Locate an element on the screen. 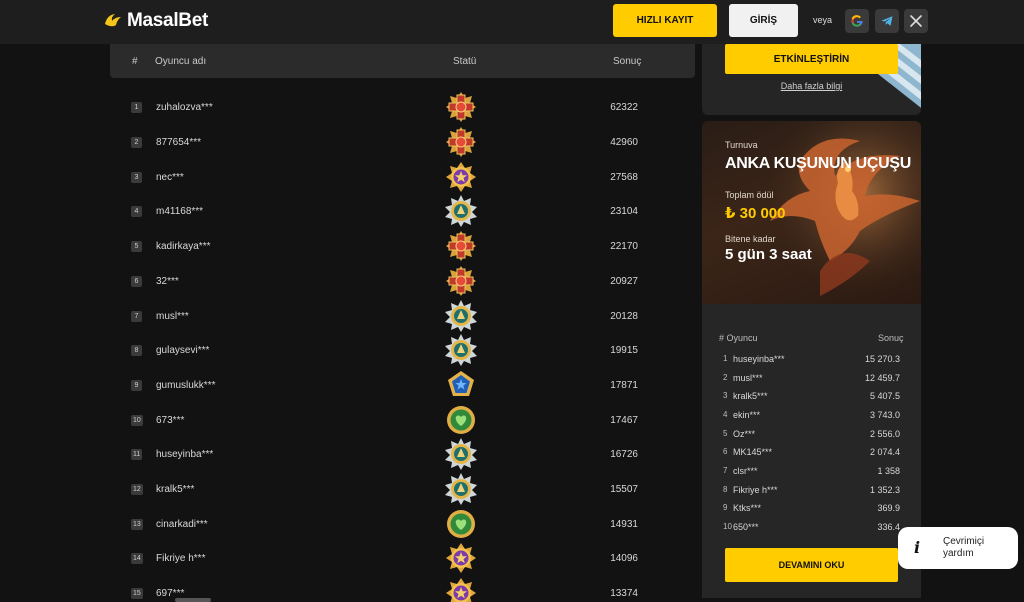  score-value: 17467 is located at coordinates (624, 420).